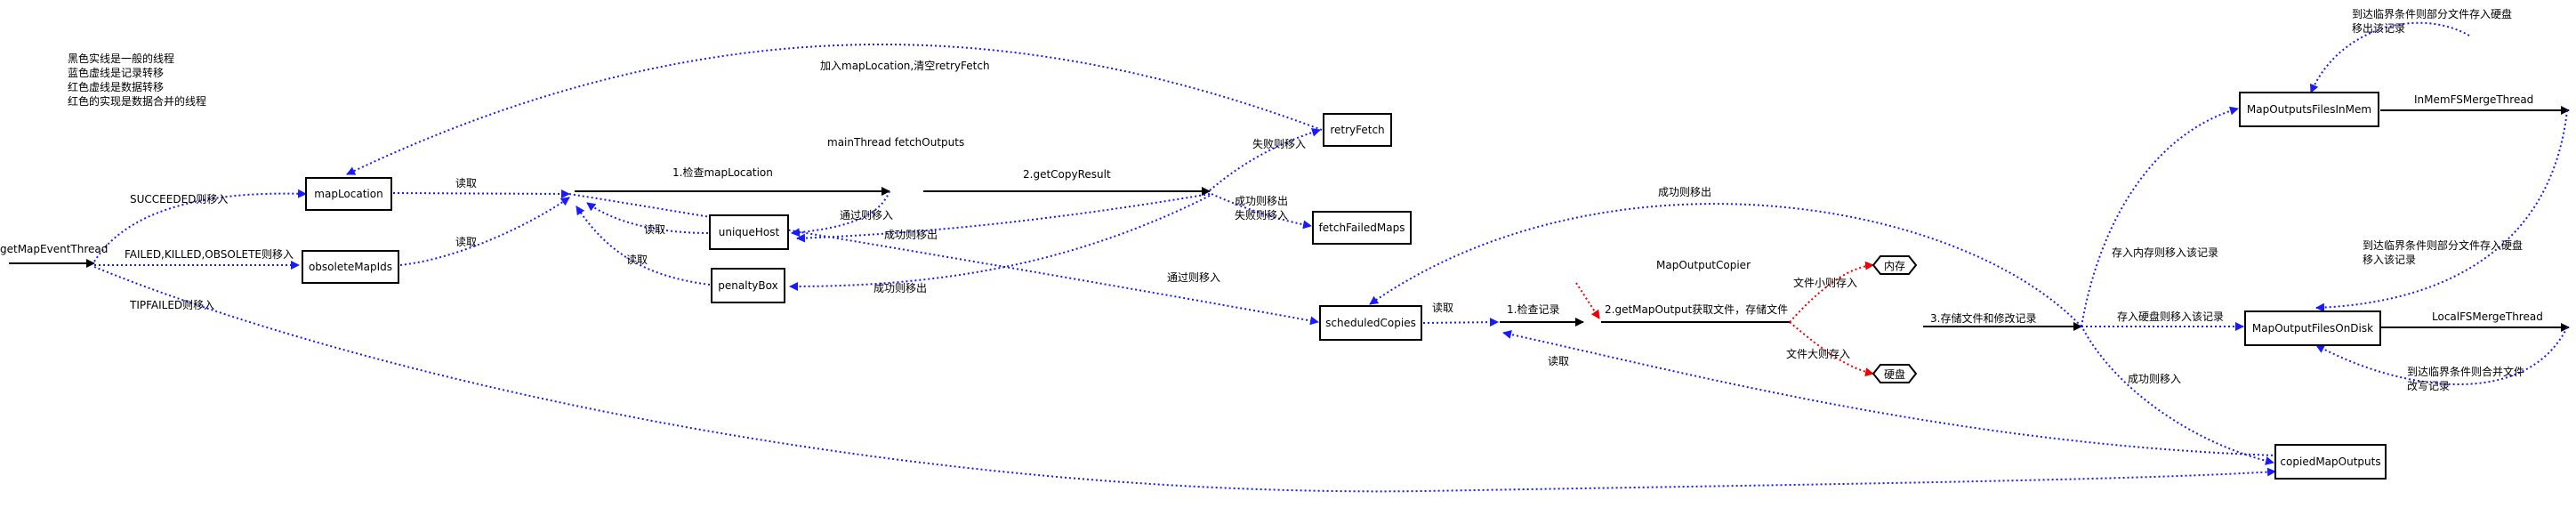 The width and height of the screenshot is (2576, 516). What do you see at coordinates (179, 199) in the screenshot?
I see `label-succeeded: SUCCEEDED则移入` at bounding box center [179, 199].